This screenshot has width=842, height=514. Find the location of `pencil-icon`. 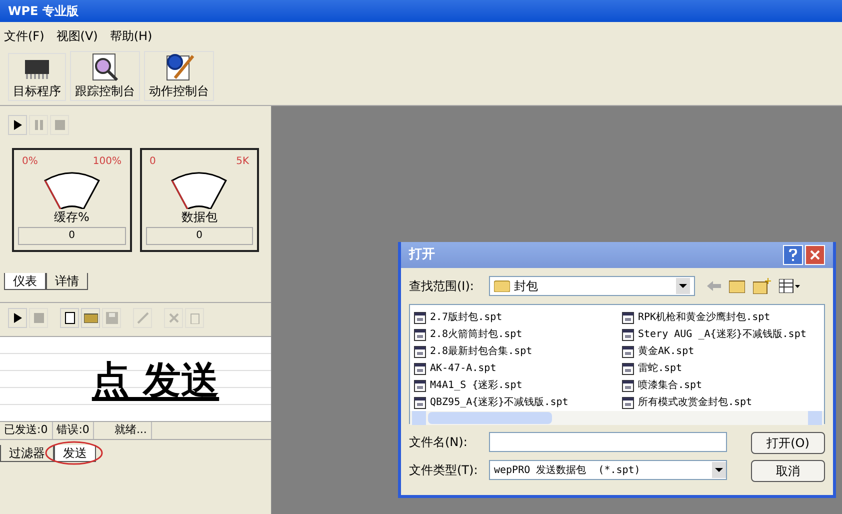

pencil-icon is located at coordinates (142, 318).